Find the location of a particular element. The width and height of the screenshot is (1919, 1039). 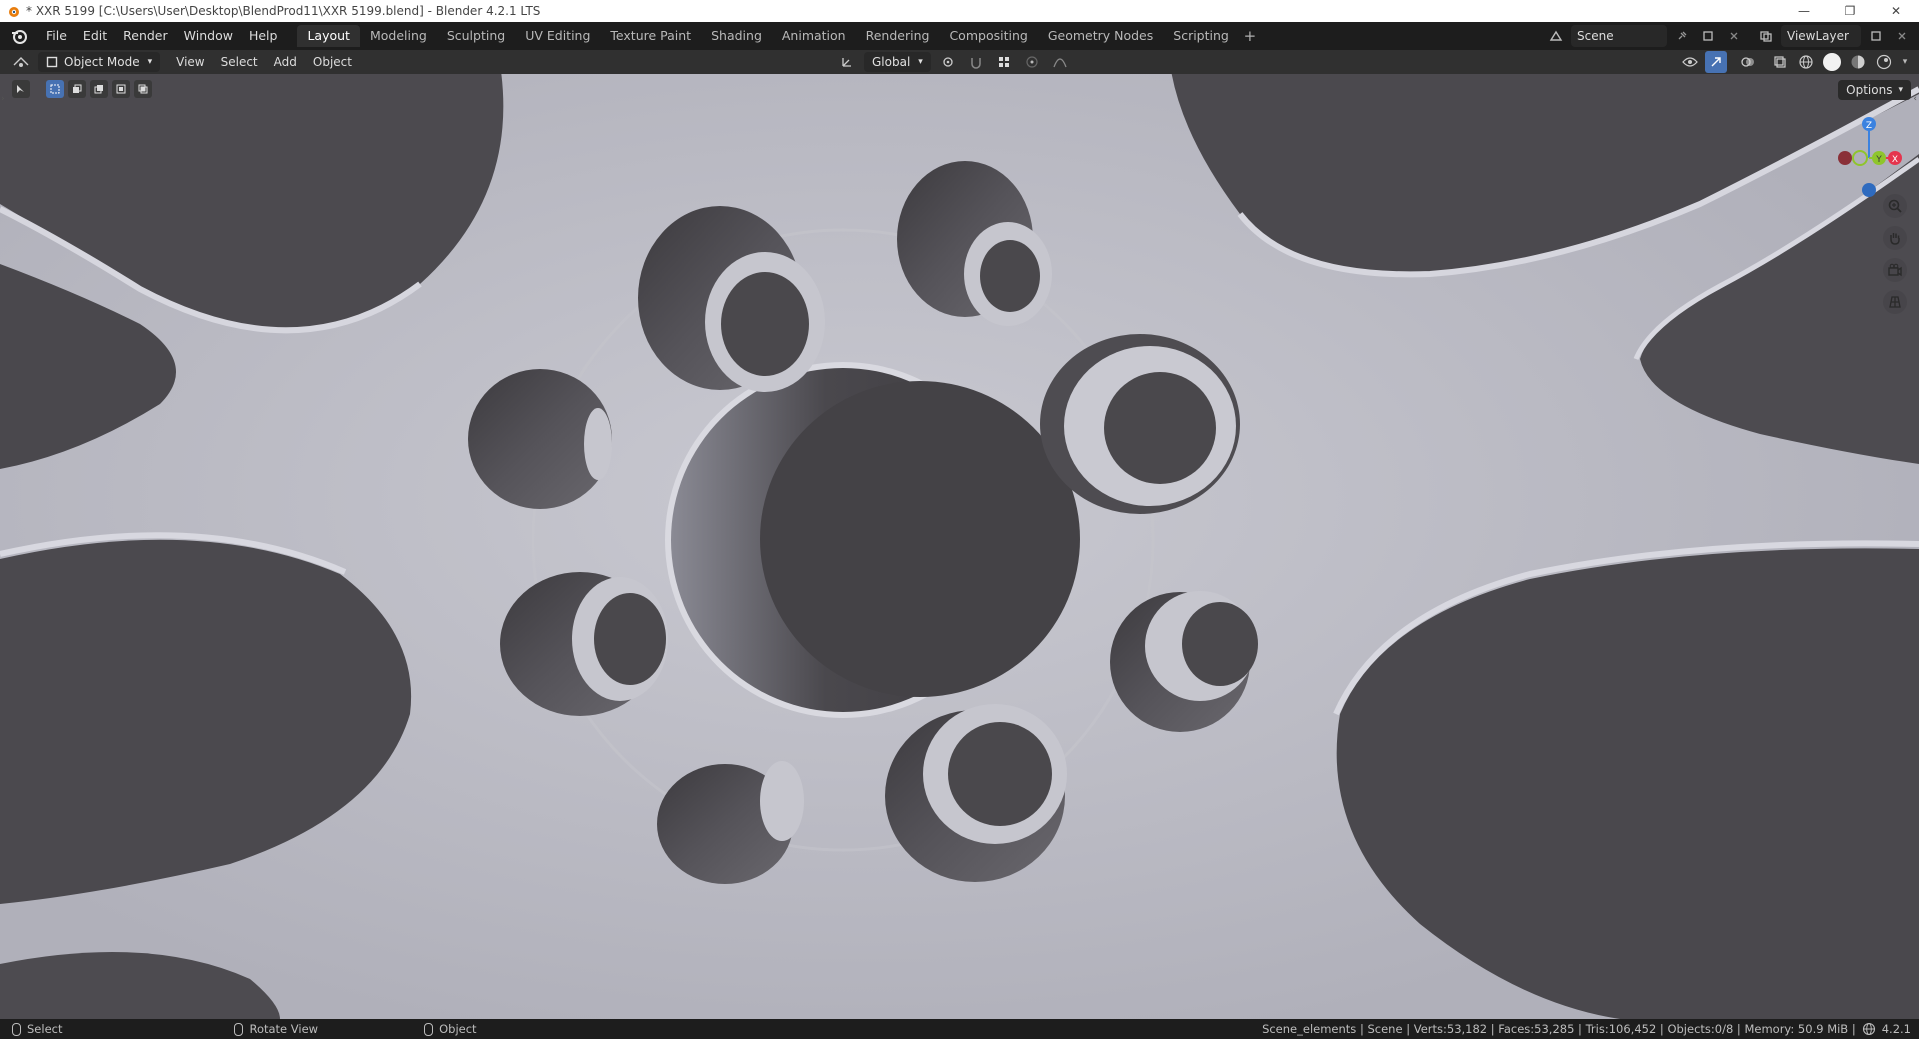

gizmo-neg-y-axis is located at coordinates (1860, 158).